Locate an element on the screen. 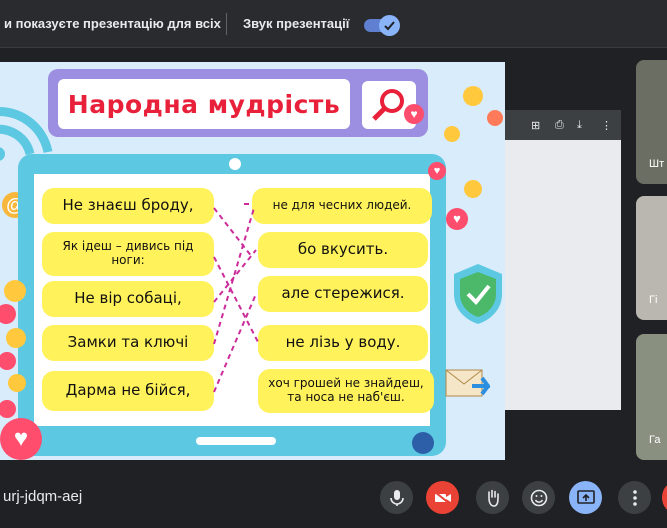 The height and width of the screenshot is (528, 667). chip-icon is located at coordinates (423, 443).